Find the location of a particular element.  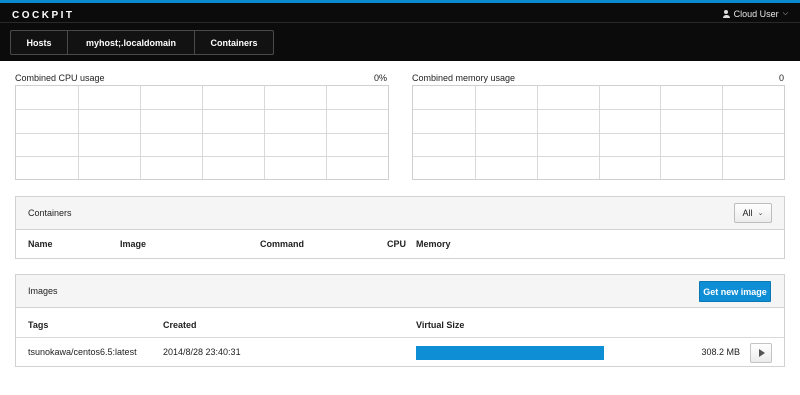

navbar-divider is located at coordinates (400, 22).